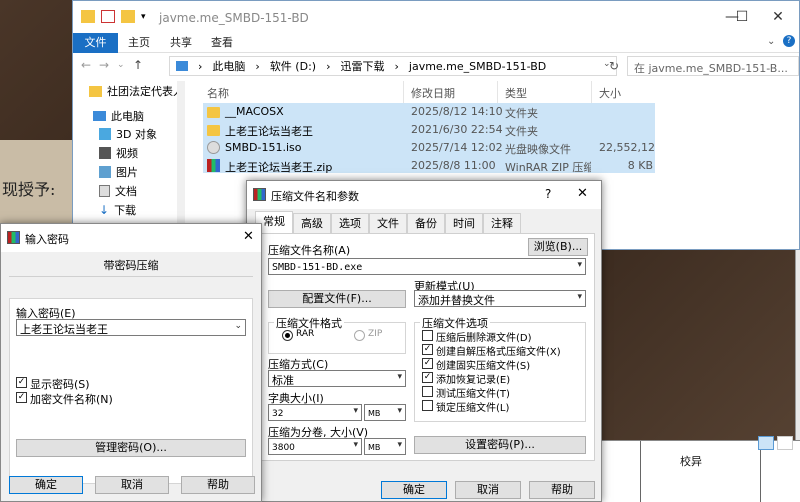 This screenshot has width=800, height=502. Describe the element at coordinates (464, 223) in the screenshot. I see `tab-time: 时间` at that location.